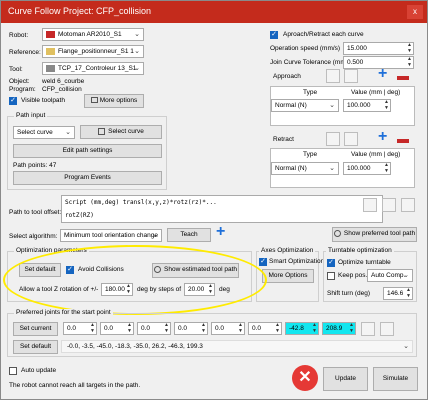  What do you see at coordinates (154, 328) in the screenshot?
I see `joint-3-input: 0.0 ▲ ▼` at bounding box center [154, 328].